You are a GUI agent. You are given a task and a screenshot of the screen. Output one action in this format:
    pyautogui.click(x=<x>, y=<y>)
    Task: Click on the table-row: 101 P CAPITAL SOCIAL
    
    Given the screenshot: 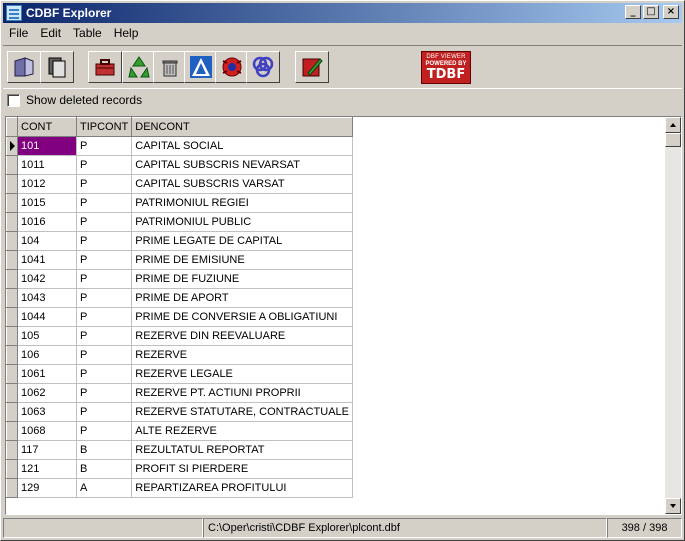 What is the action you would take?
    pyautogui.click(x=179, y=146)
    